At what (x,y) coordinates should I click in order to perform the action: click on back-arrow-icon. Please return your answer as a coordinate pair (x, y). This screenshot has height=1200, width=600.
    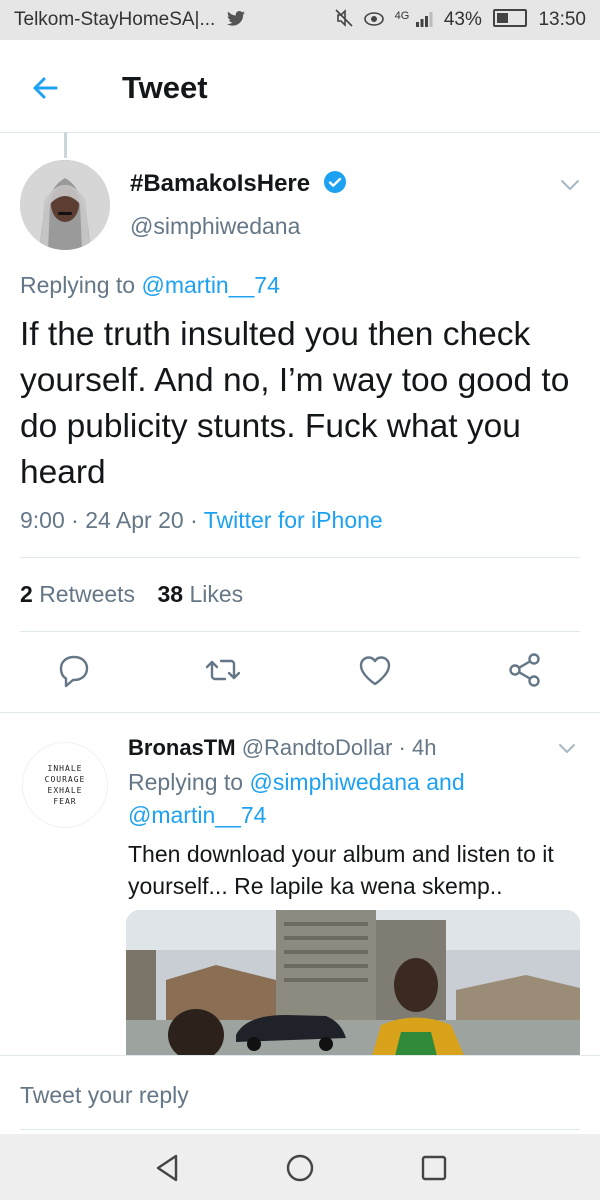
    Looking at the image, I should click on (46, 88).